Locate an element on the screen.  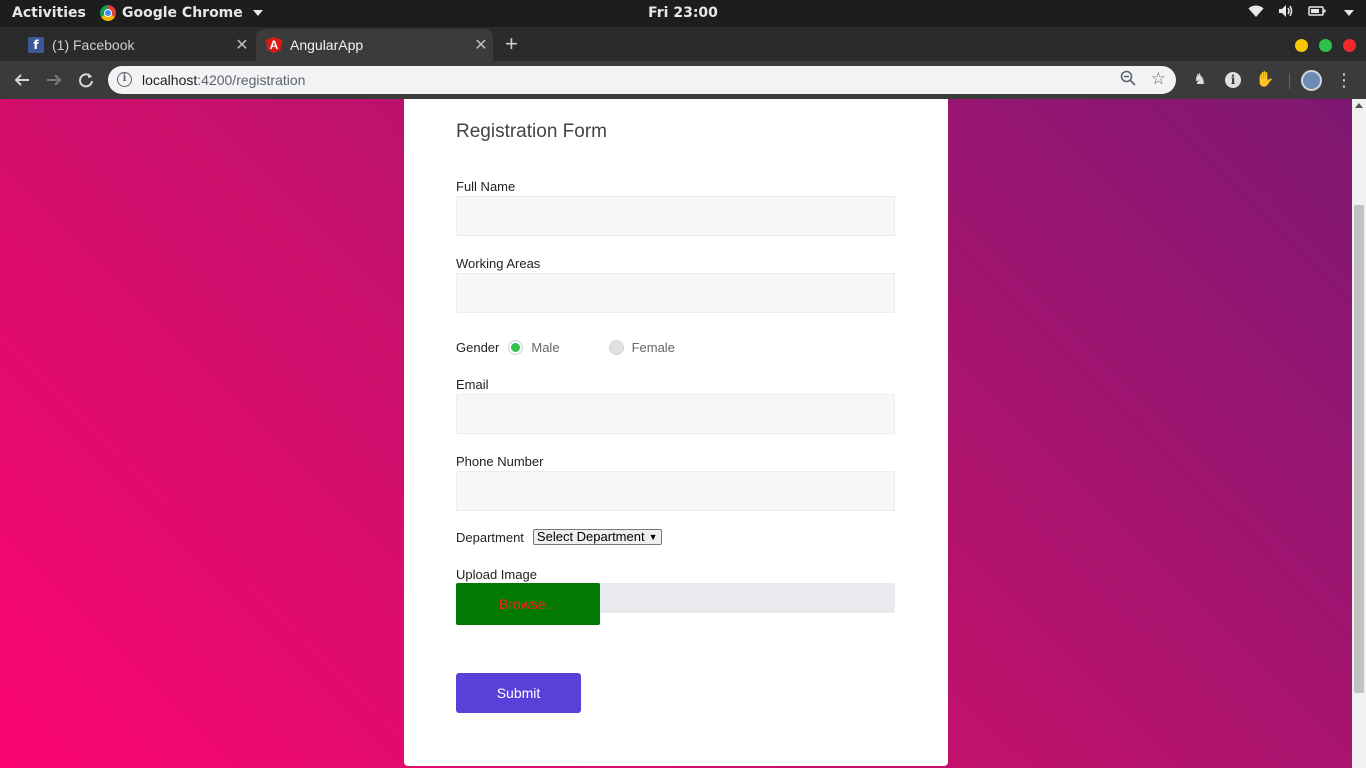
submit-button: Submit is located at coordinates (518, 693).